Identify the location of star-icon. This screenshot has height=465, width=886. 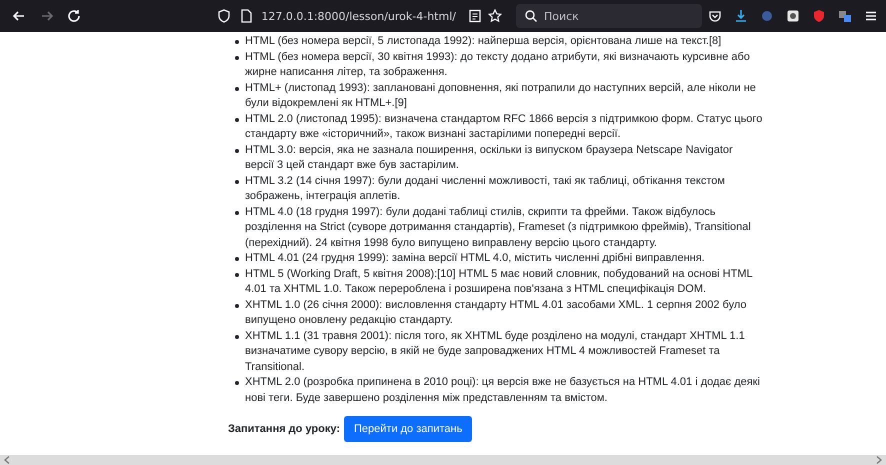
(495, 16).